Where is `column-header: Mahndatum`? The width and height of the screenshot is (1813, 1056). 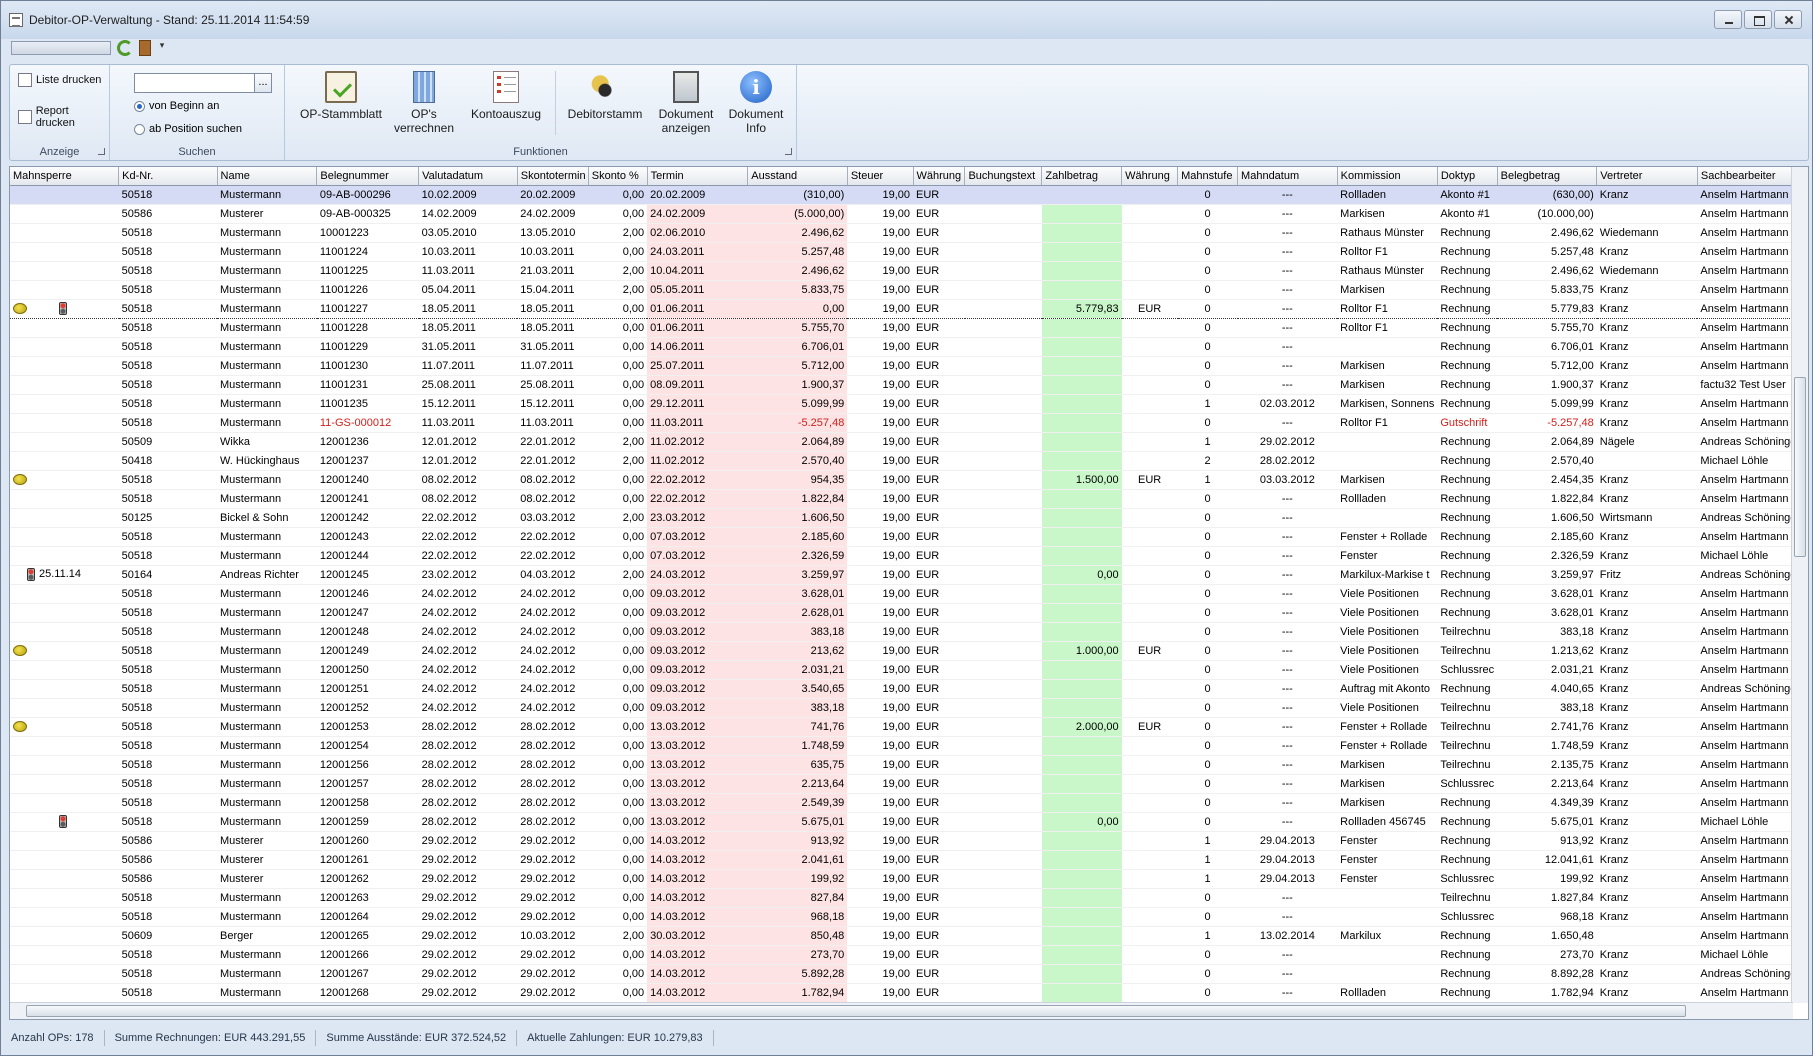
column-header: Mahndatum is located at coordinates (1287, 176).